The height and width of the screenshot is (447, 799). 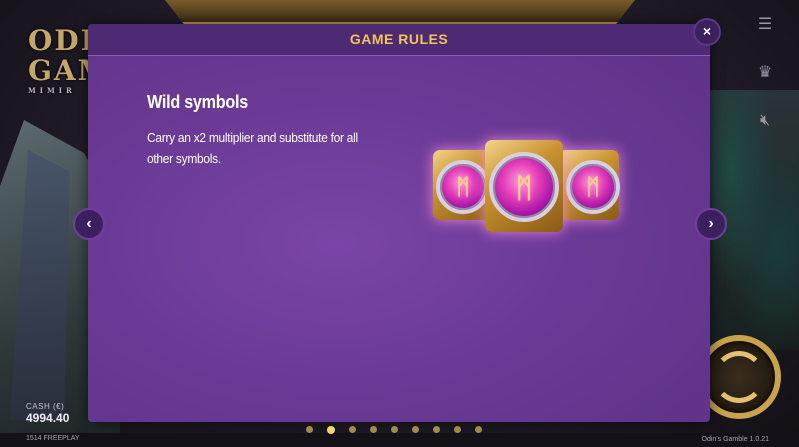 What do you see at coordinates (400, 12) in the screenshot?
I see `top-frame-ornament` at bounding box center [400, 12].